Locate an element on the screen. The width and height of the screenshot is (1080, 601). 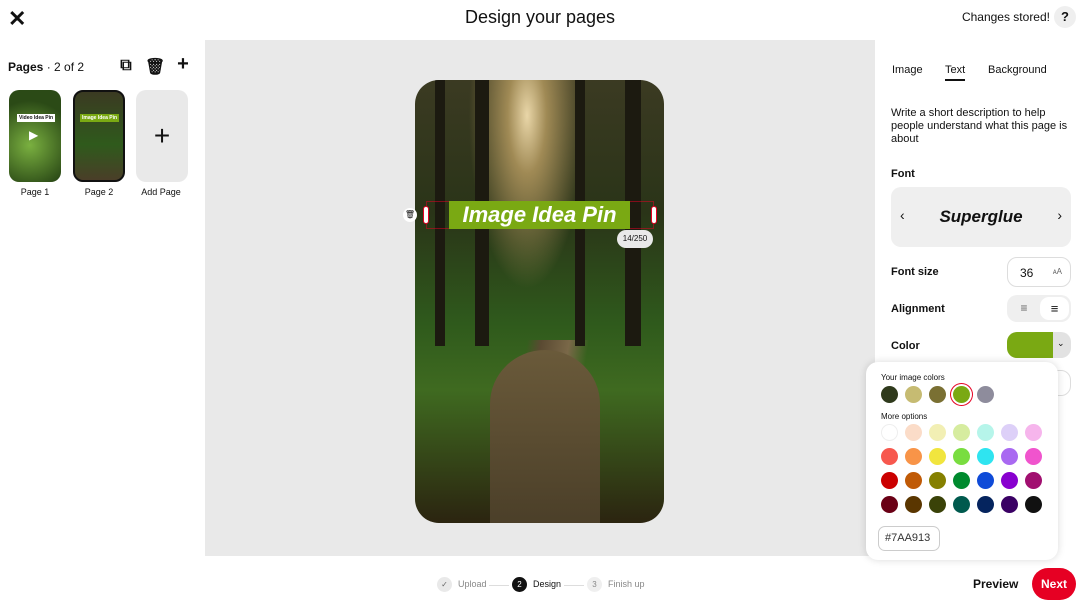
step-design: Design is located at coordinates (547, 584).